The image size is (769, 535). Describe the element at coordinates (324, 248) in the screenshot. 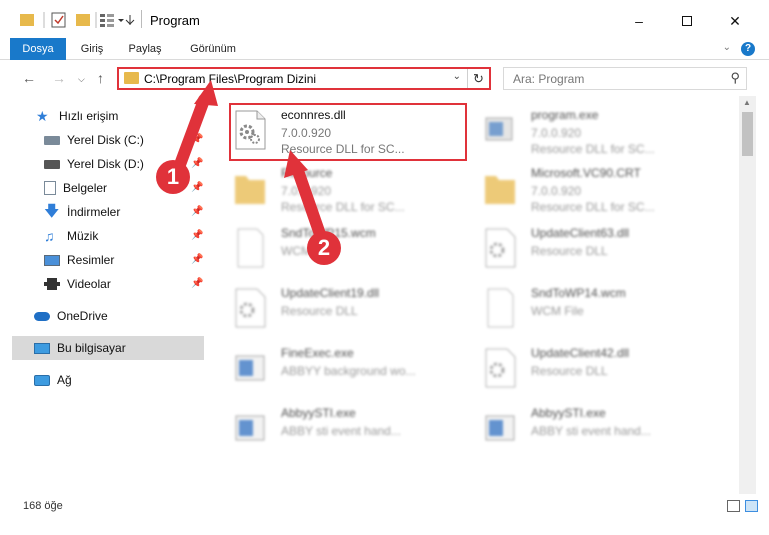

I see `step-badge-2: 2` at that location.